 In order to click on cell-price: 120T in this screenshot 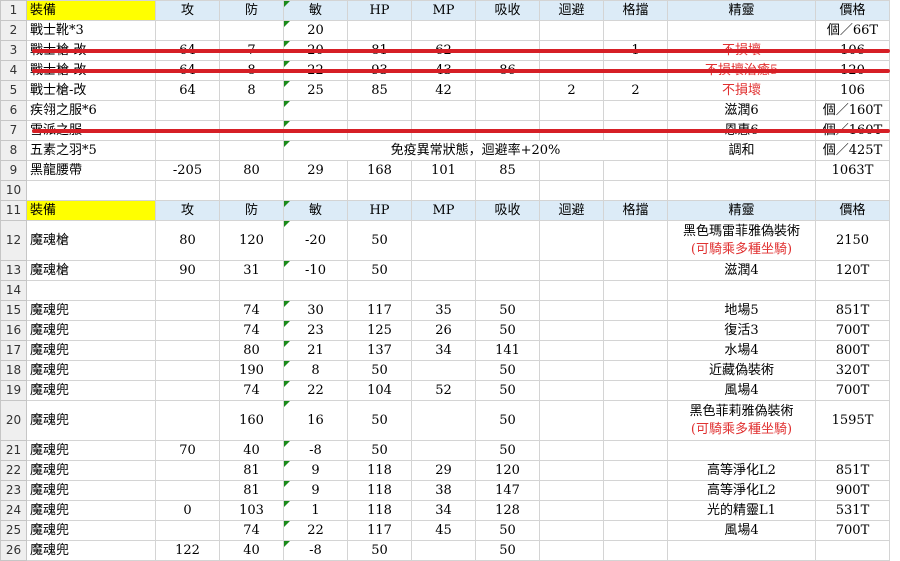, I will do `click(852, 270)`.